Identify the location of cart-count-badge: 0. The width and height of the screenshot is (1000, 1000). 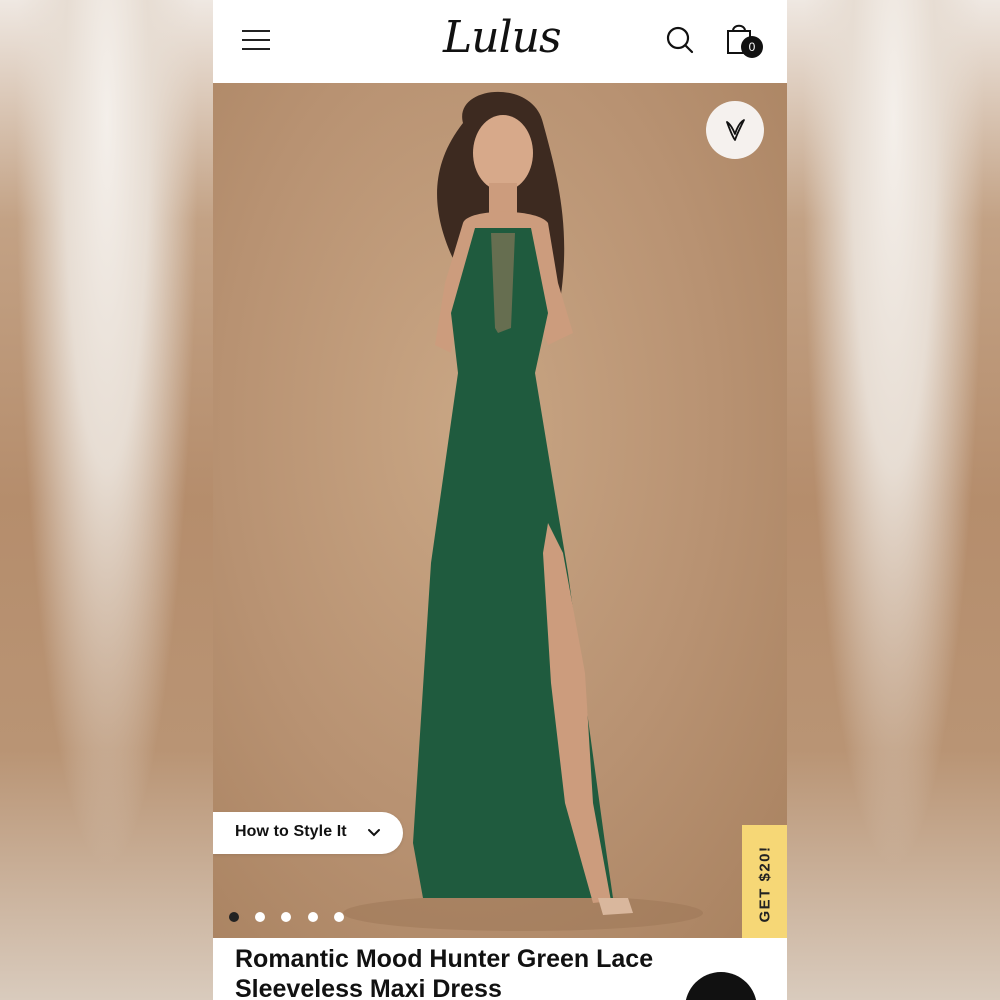
(752, 47).